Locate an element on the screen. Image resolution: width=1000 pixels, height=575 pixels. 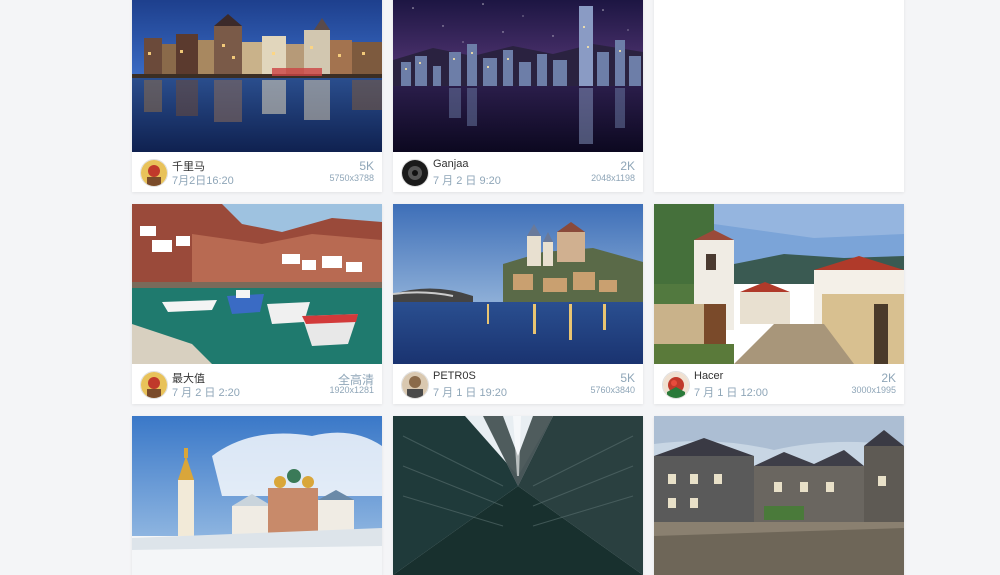
image-dimensions: 5750x3788 is located at coordinates (351, 178).